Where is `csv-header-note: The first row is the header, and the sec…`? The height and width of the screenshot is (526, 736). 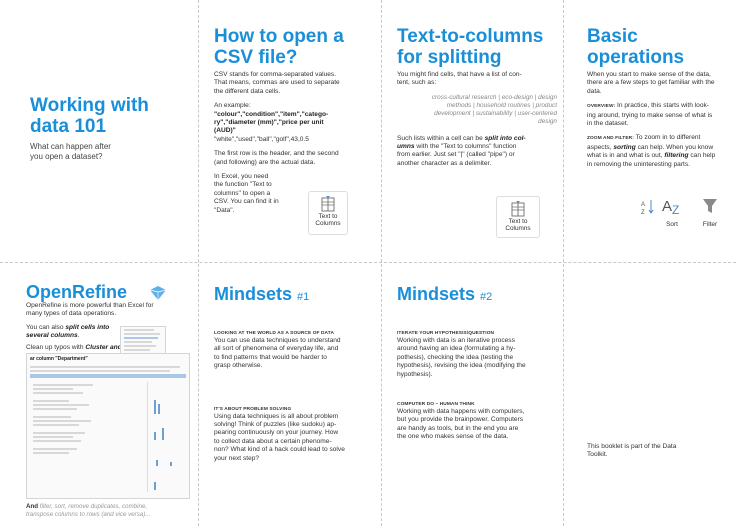 csv-header-note: The first row is the header, and the sec… is located at coordinates (276, 158).